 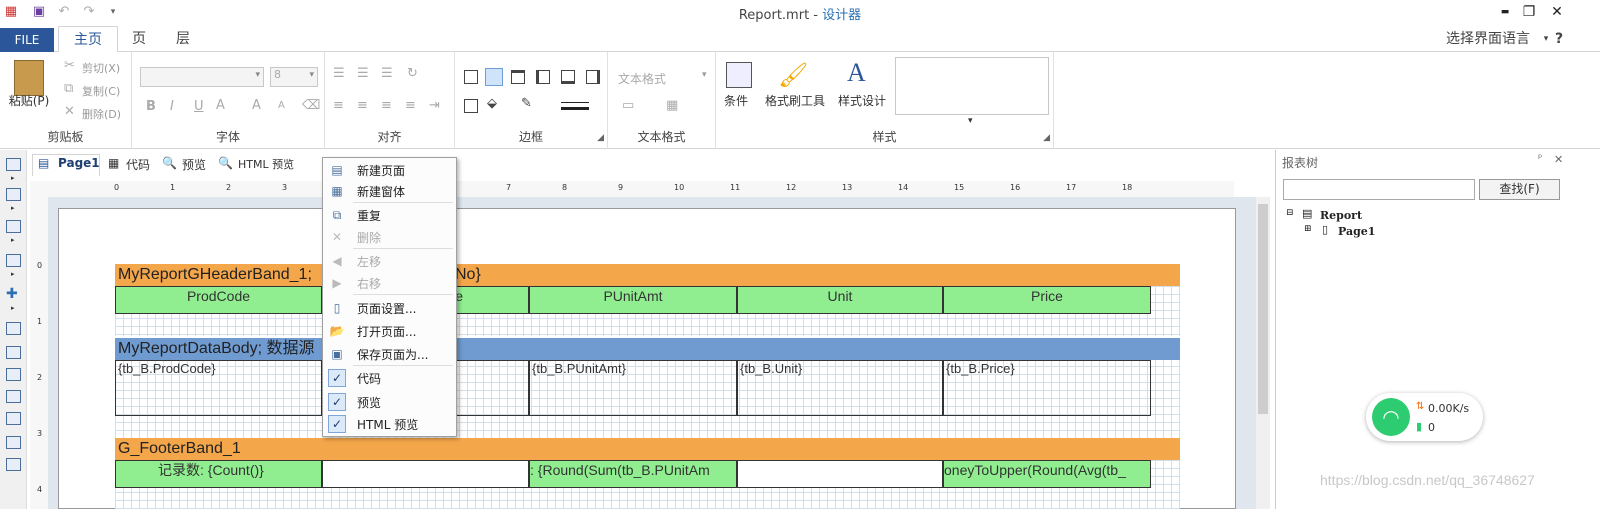 What do you see at coordinates (389, 424) in the screenshot?
I see `menu-item: ✓ HTML 预览` at bounding box center [389, 424].